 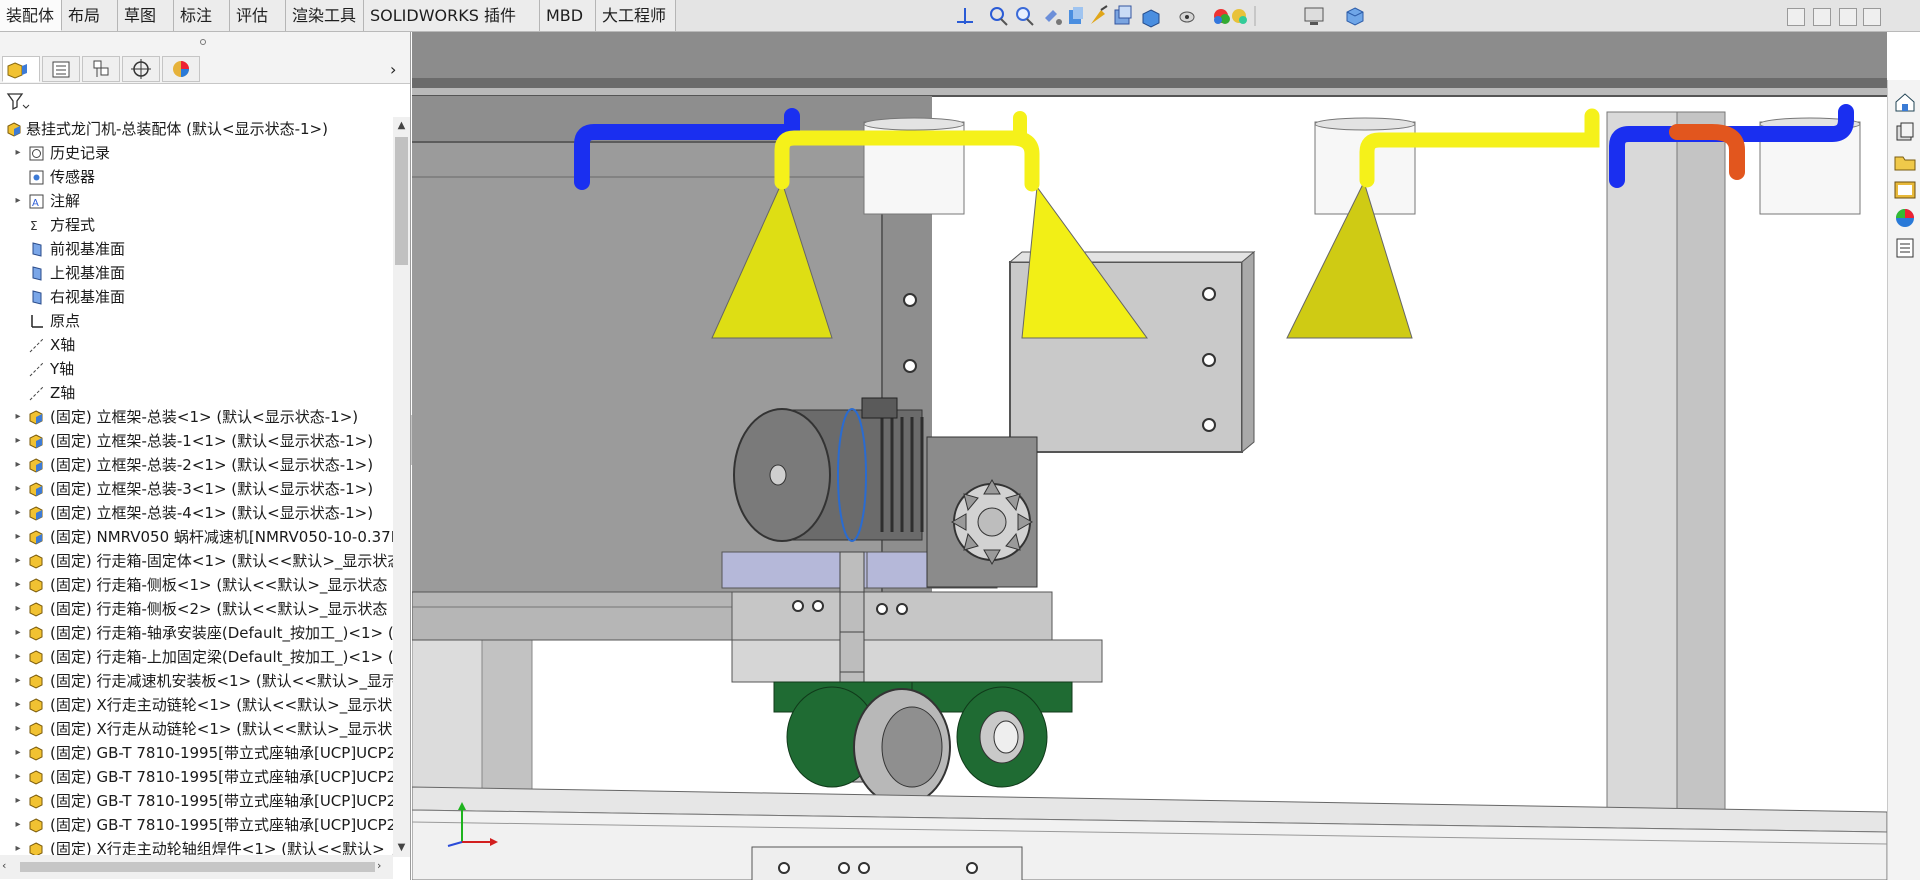 I want to click on tree-item: ▸ (固定) 行走减速机安装板<1> (默认<<默认>_显示状, so click(x=196, y=681).